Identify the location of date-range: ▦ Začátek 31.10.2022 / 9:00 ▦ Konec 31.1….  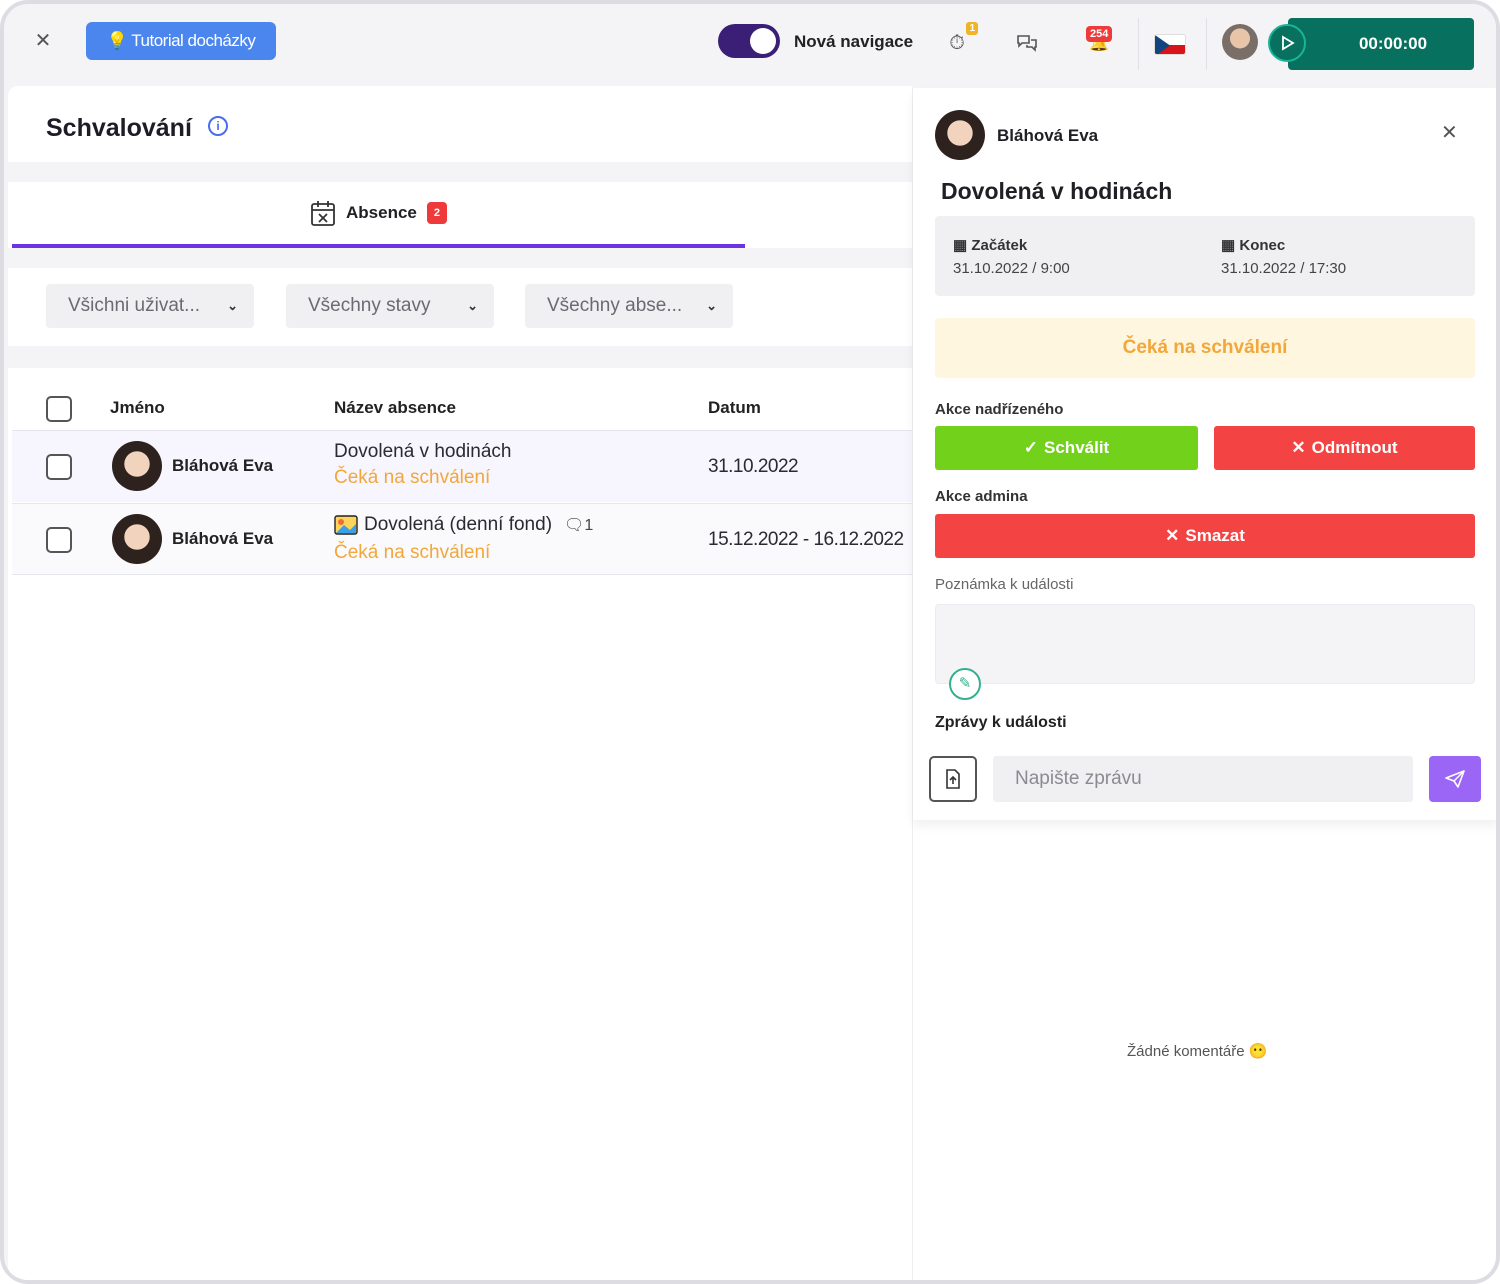
(1205, 256).